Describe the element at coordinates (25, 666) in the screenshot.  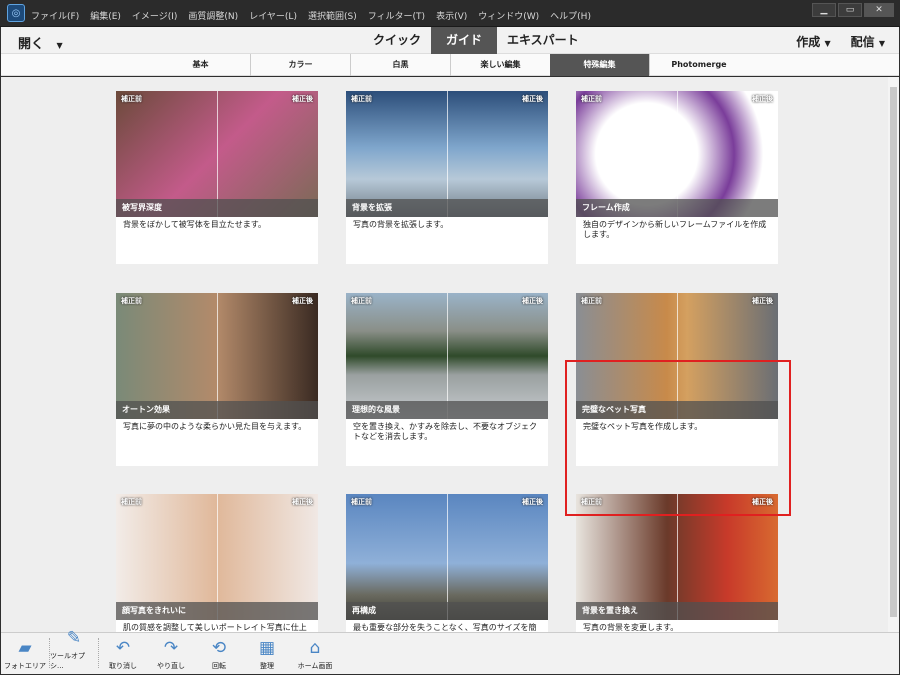
I see `toolbar-label: フォトエリア` at that location.